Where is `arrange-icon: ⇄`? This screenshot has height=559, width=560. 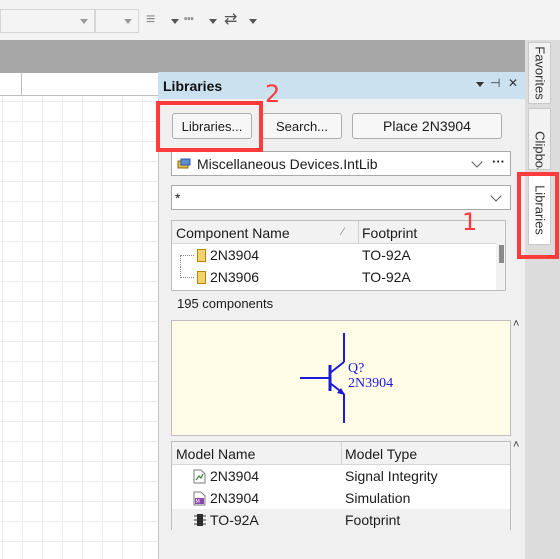 arrange-icon: ⇄ is located at coordinates (230, 20).